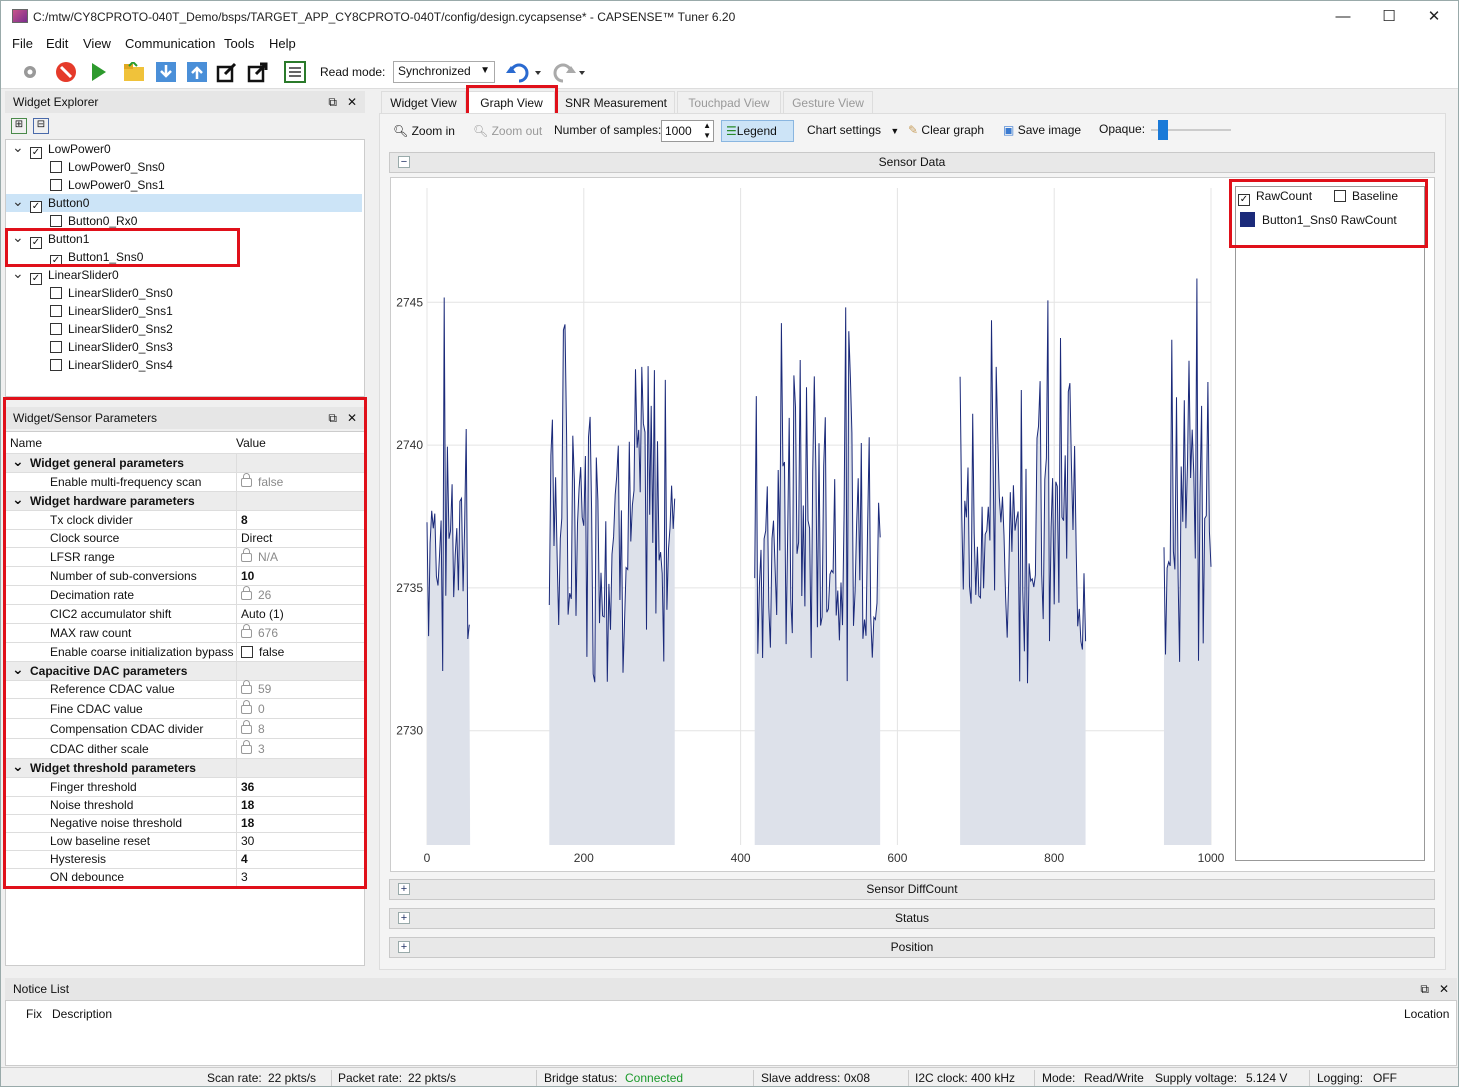  What do you see at coordinates (166, 72) in the screenshot?
I see `read-from-device-icon` at bounding box center [166, 72].